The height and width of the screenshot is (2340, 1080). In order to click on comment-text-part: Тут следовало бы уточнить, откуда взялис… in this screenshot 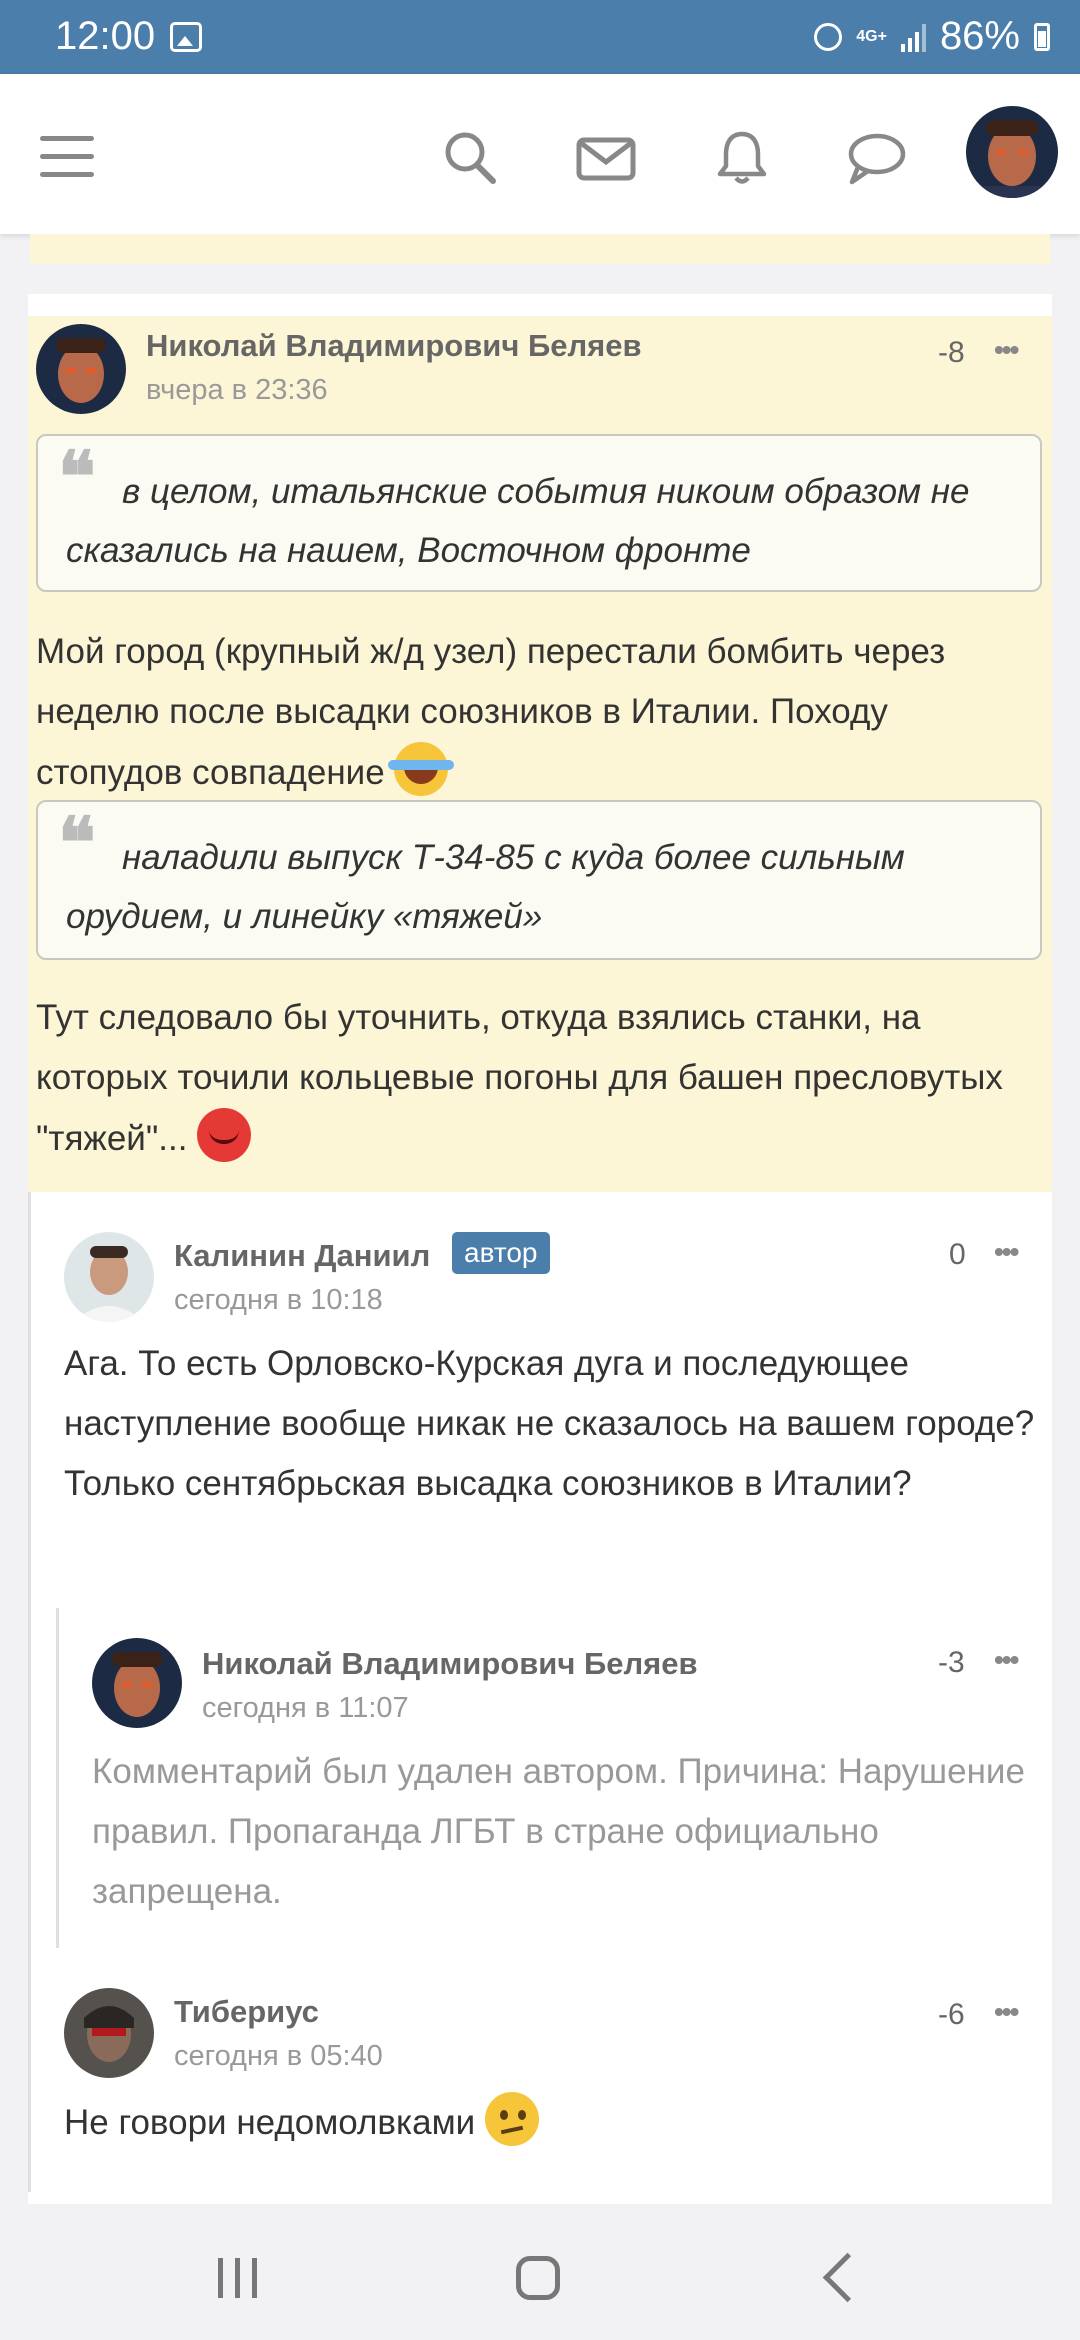, I will do `click(519, 1078)`.